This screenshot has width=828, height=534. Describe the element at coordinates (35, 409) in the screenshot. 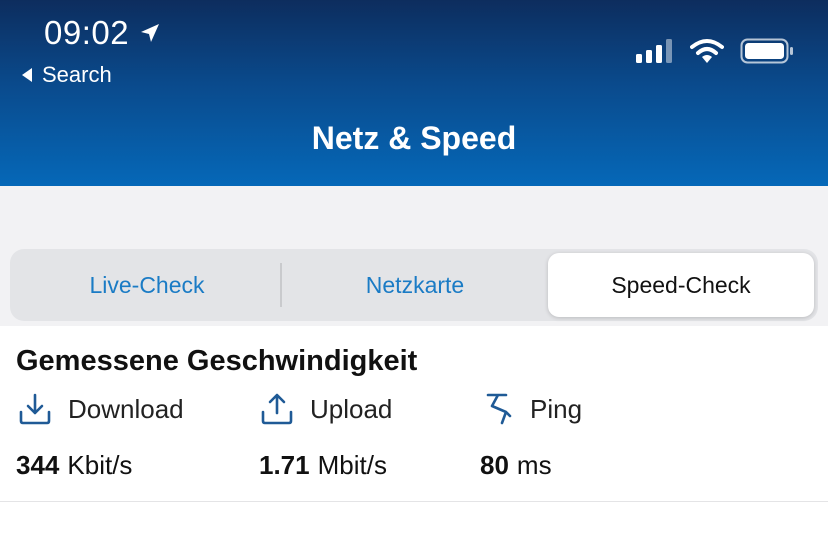

I see `download-icon` at that location.